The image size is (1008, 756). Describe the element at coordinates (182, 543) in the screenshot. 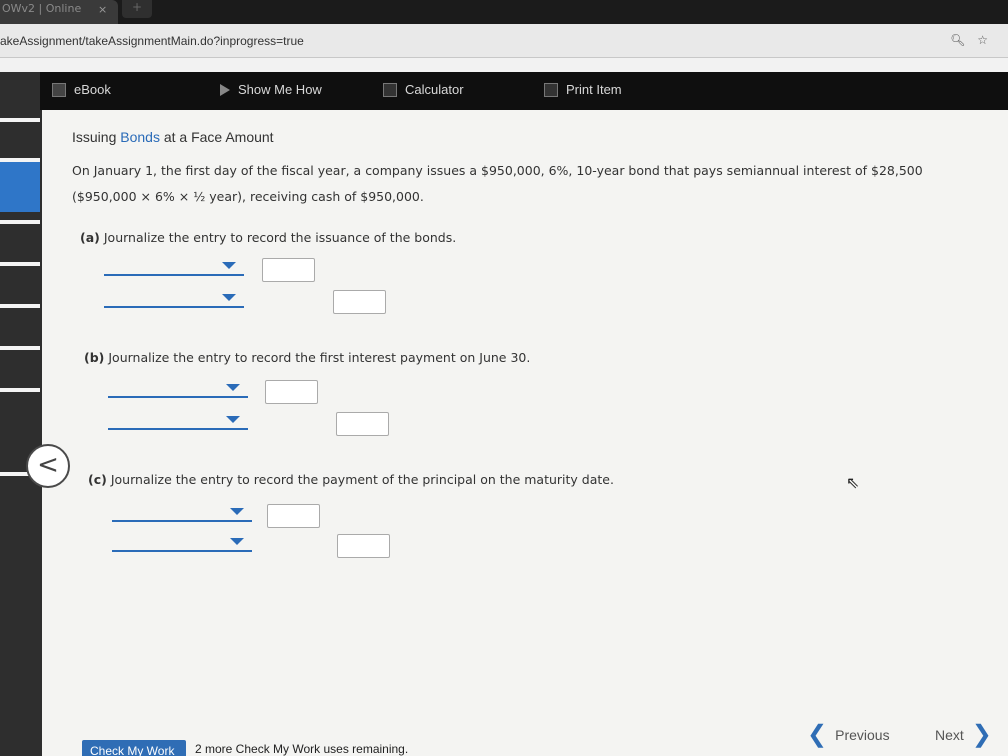

I see `part-c-credit-account-select` at that location.